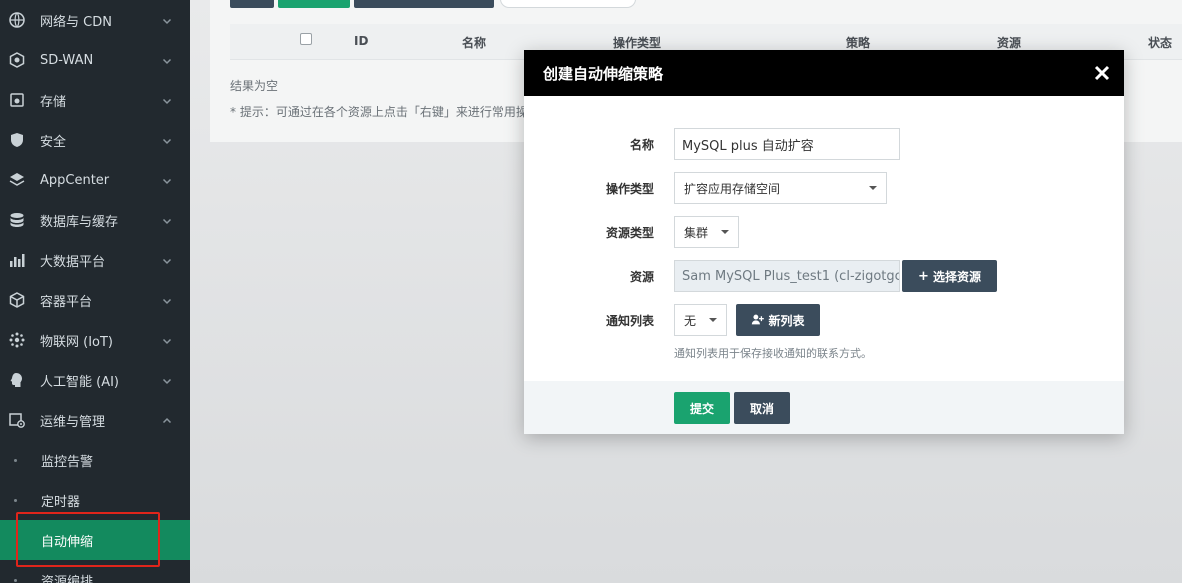 The image size is (1182, 583). Describe the element at coordinates (787, 144) in the screenshot. I see `name-input: MySQL plus 自动扩容` at that location.